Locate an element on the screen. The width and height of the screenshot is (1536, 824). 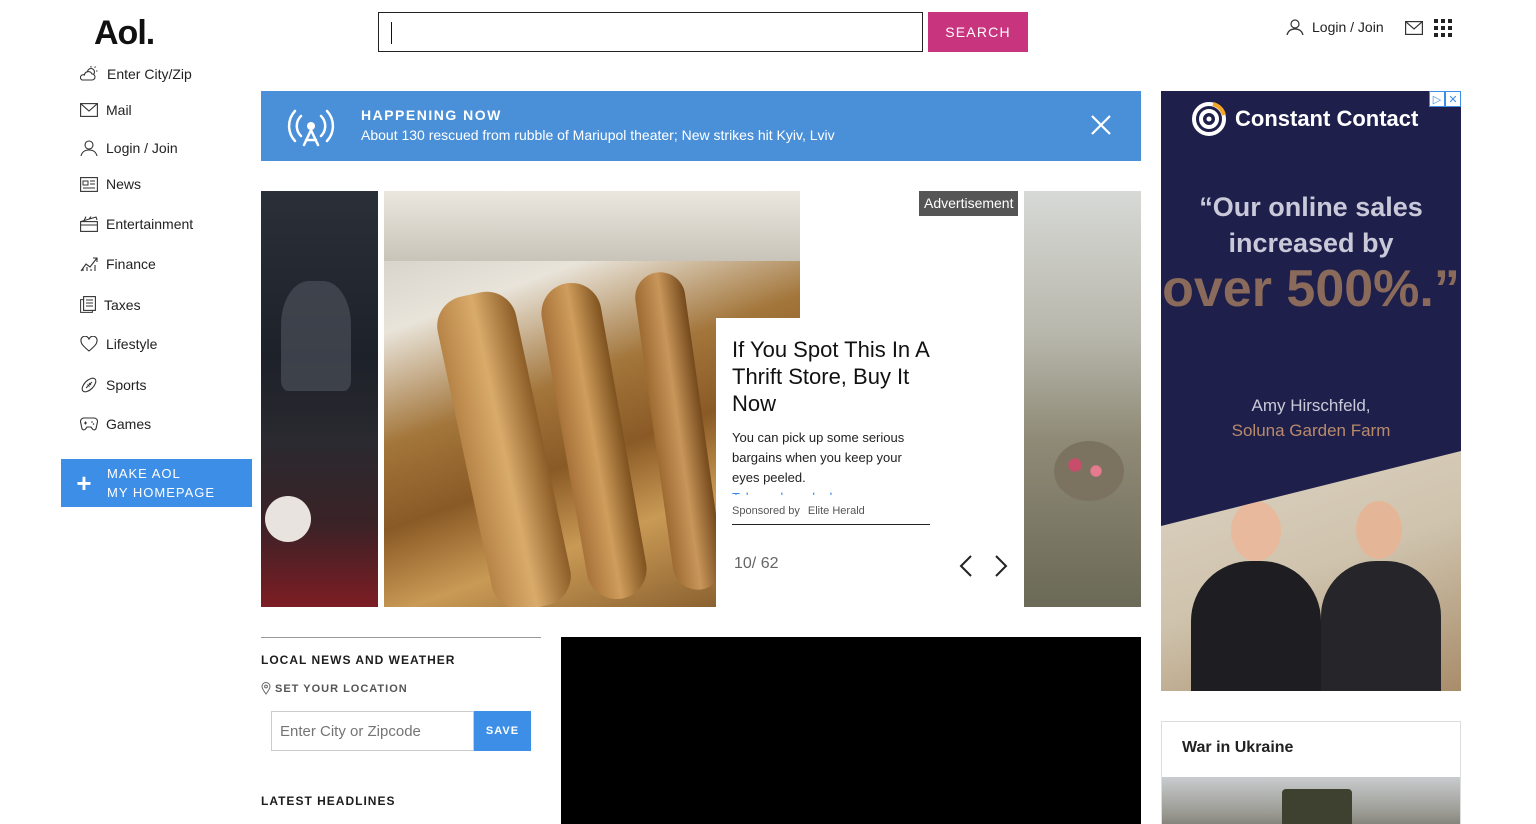
sidebar-item-label: Taxes is located at coordinates (122, 304).